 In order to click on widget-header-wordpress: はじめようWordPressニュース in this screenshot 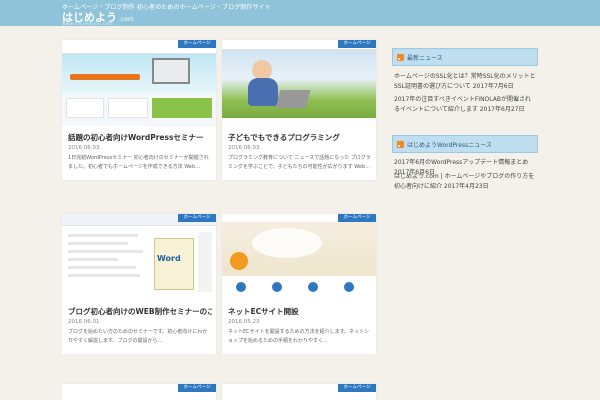, I will do `click(465, 144)`.